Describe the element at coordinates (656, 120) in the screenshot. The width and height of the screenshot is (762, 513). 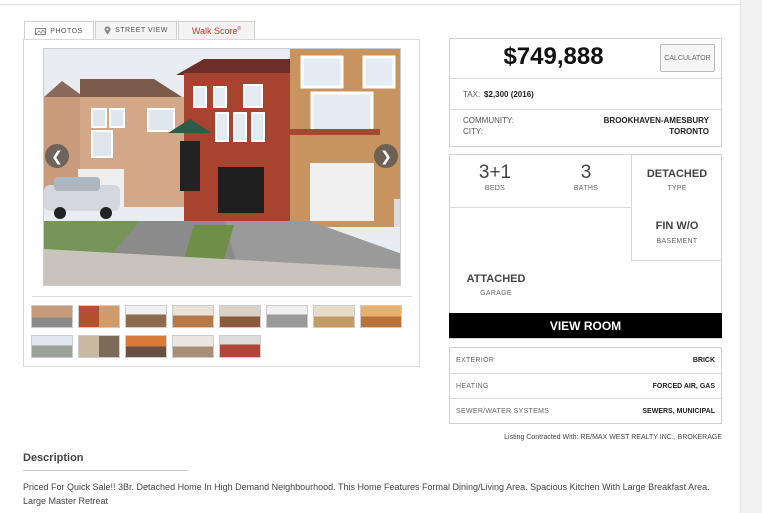
I see `community-value: BROOKHAVEN-AMESBURY` at that location.